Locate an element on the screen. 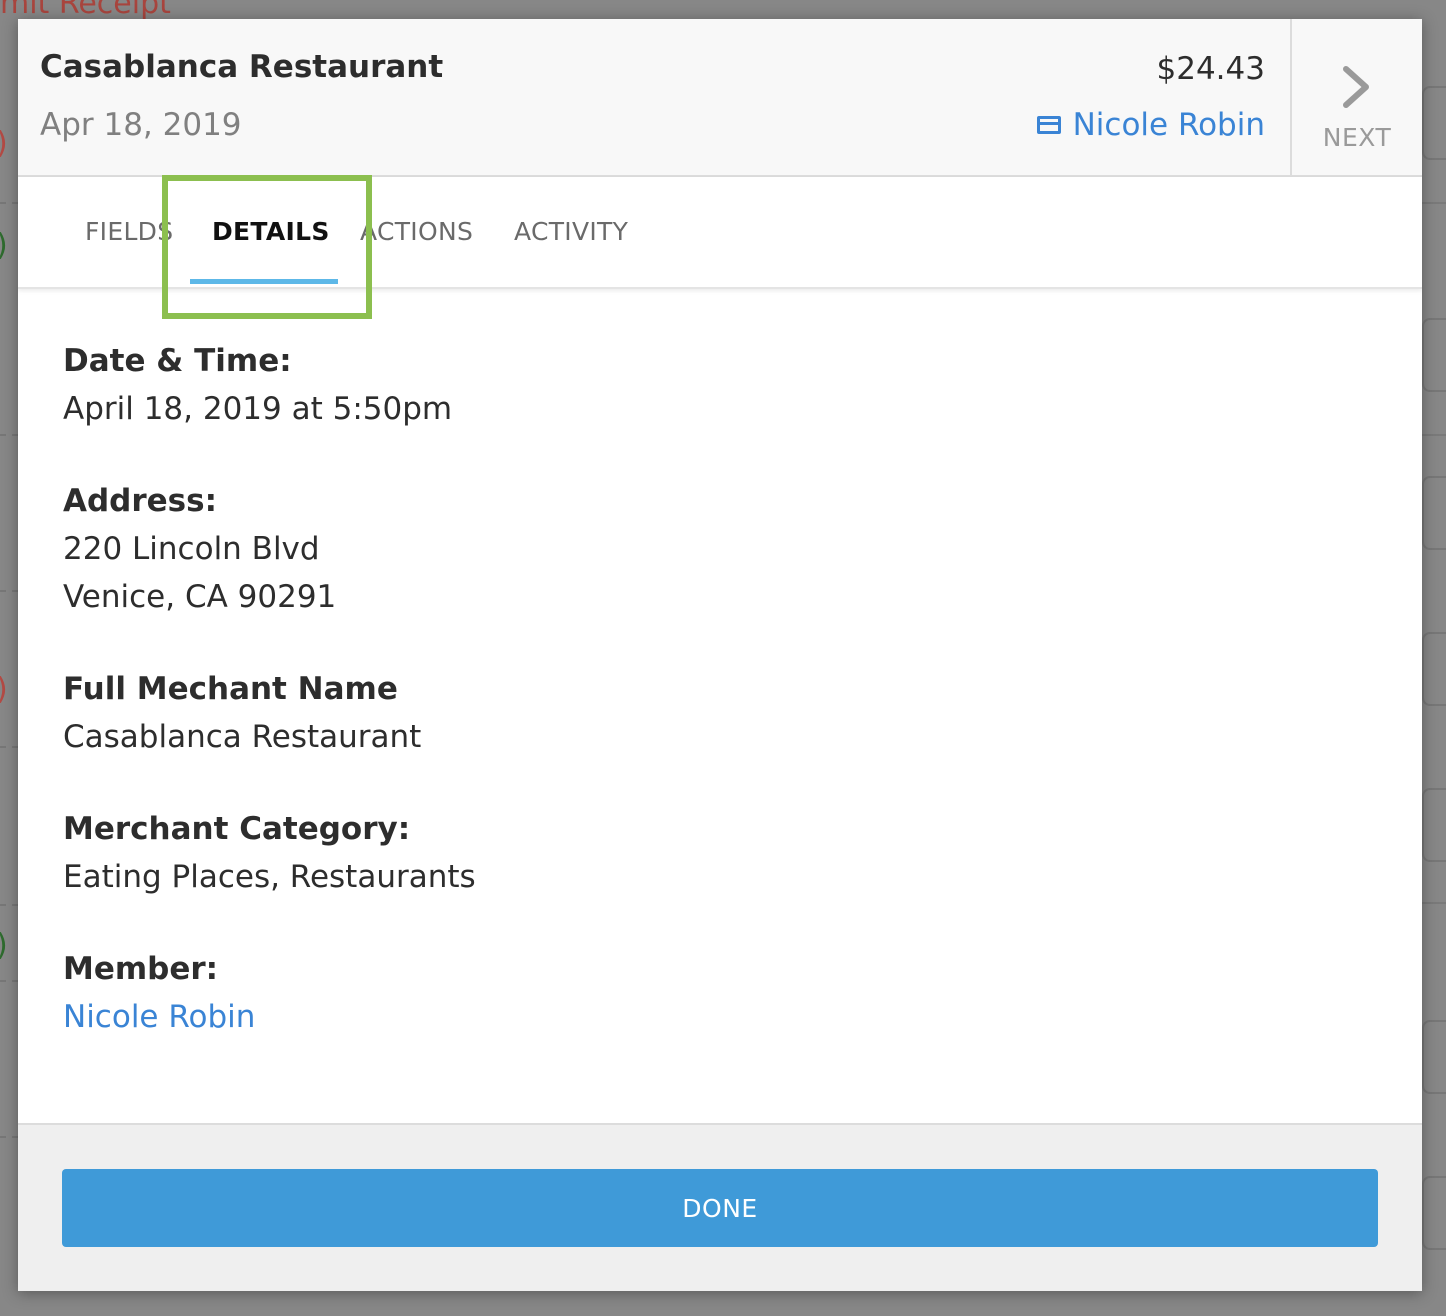 The height and width of the screenshot is (1316, 1446). merchant-category-label: Merchant Category: is located at coordinates (237, 829).